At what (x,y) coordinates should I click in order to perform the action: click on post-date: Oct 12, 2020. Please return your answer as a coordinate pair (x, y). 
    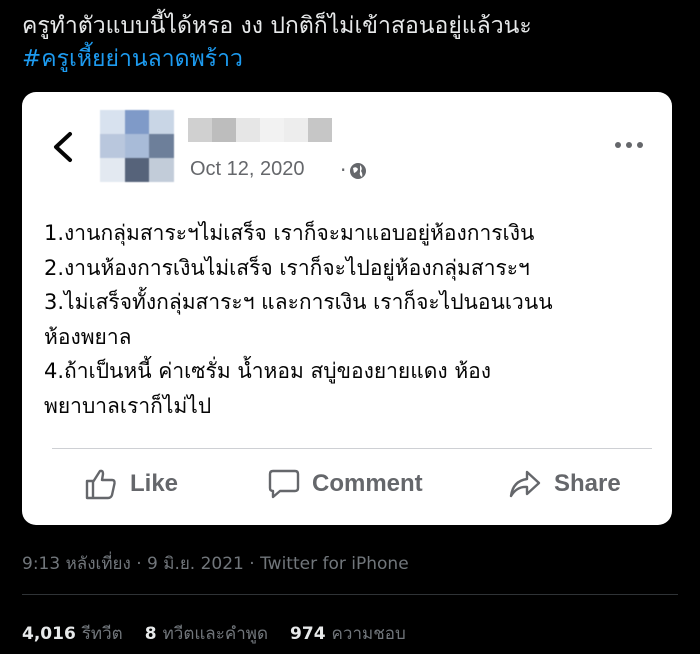
    Looking at the image, I should click on (247, 169).